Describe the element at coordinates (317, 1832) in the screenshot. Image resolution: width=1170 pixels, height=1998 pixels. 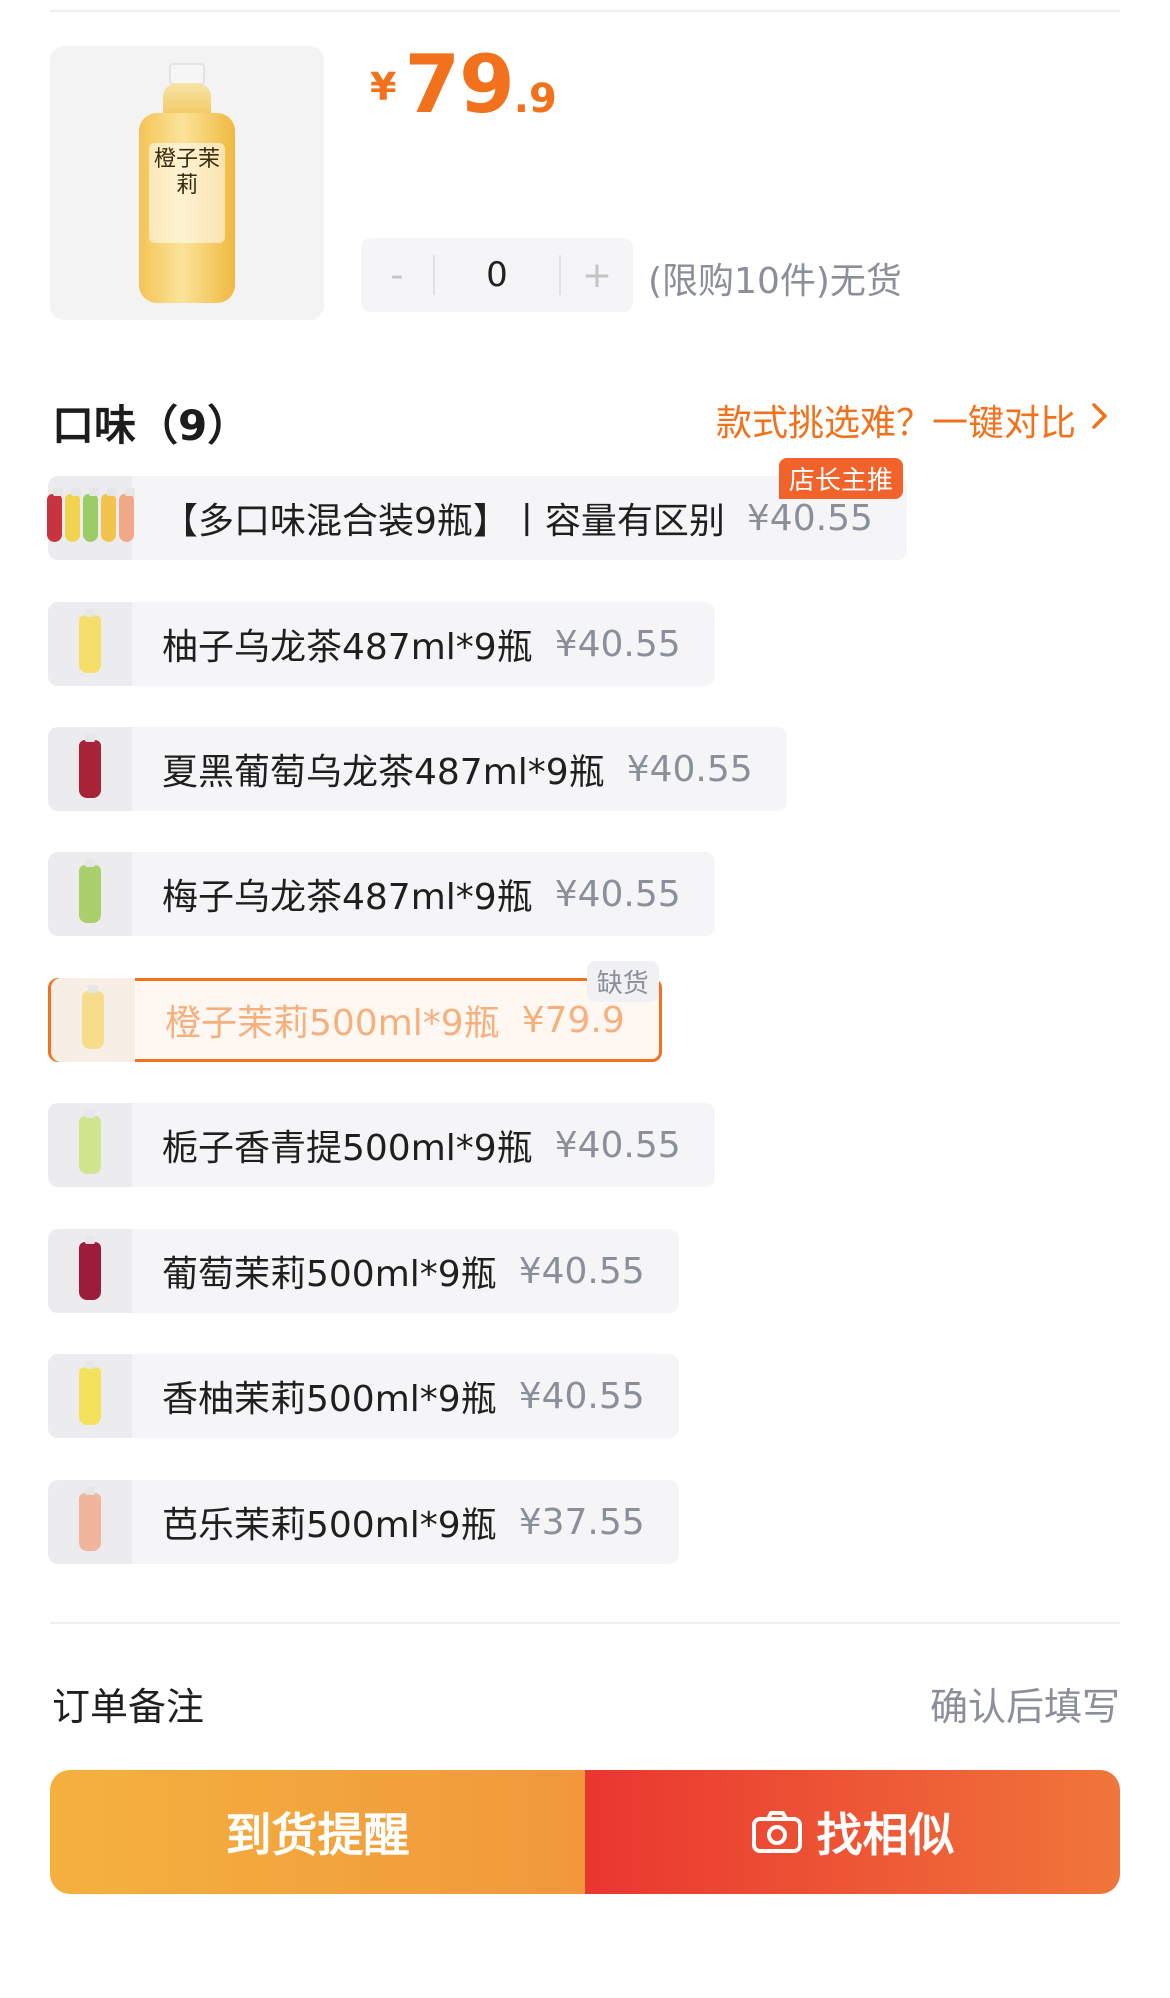
I see `arrival-notify-button: 到货提醒` at that location.